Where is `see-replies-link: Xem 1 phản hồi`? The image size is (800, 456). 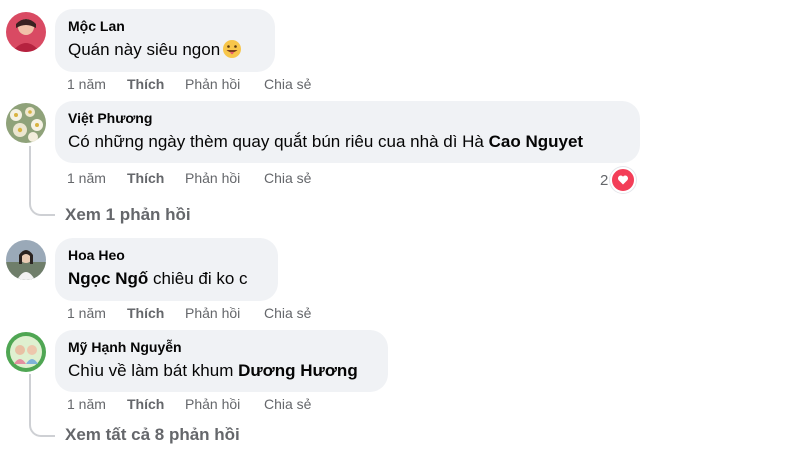 see-replies-link: Xem 1 phản hồi is located at coordinates (128, 215).